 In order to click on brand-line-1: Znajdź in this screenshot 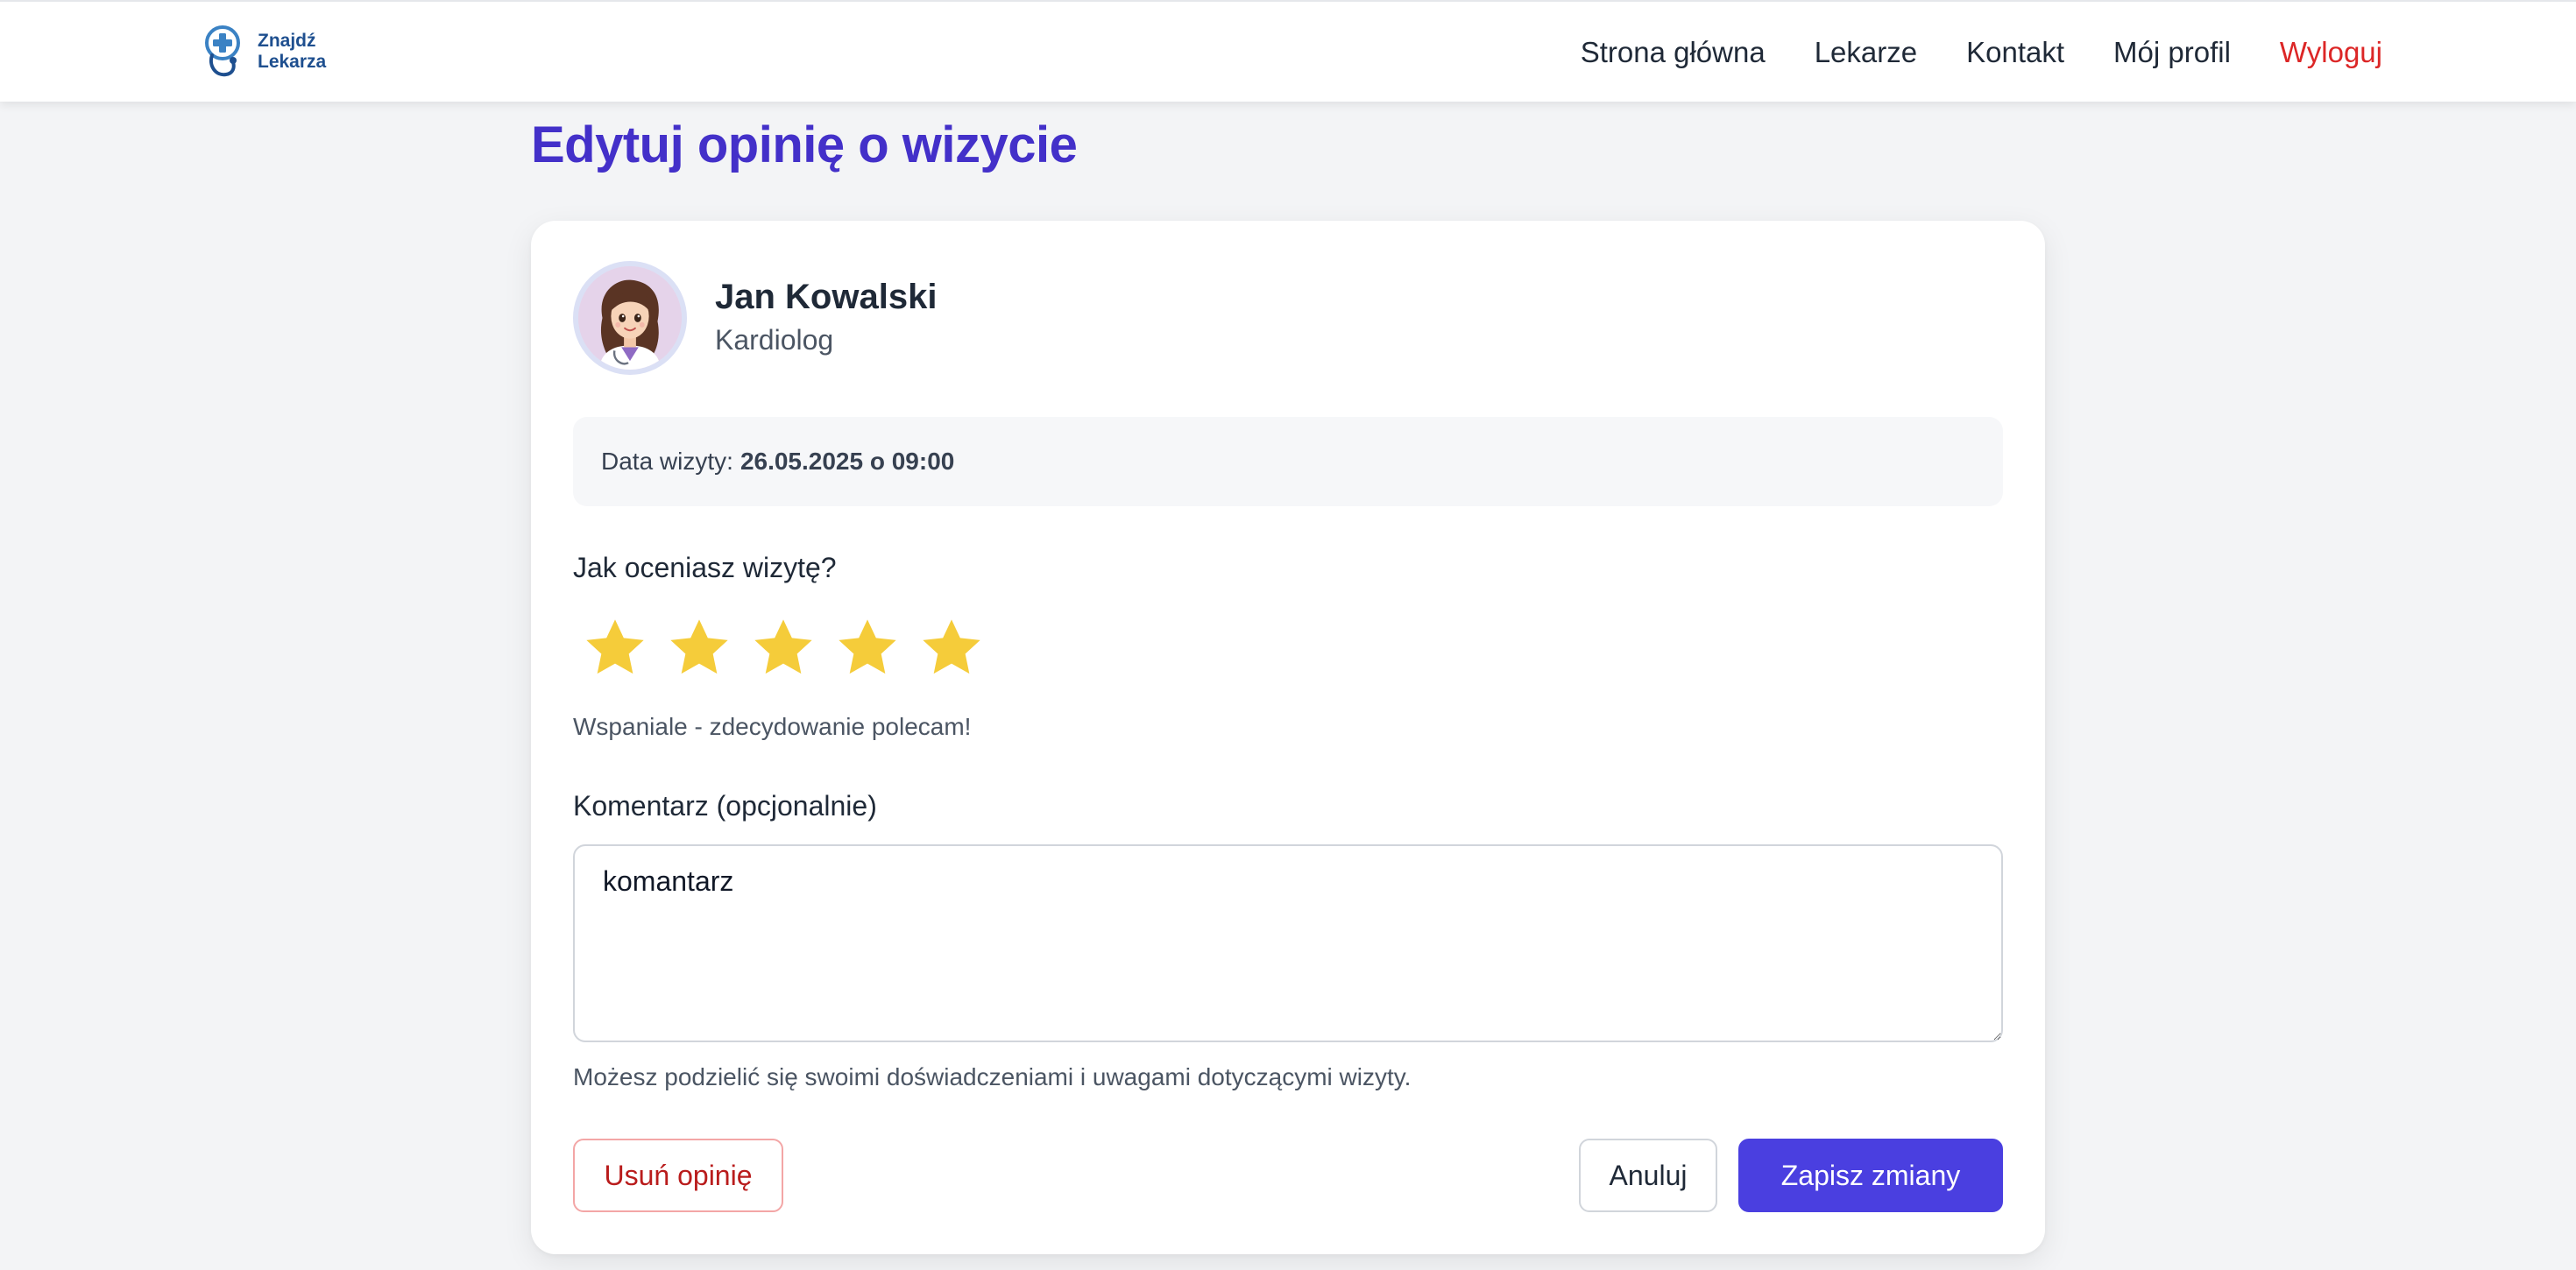, I will do `click(287, 41)`.